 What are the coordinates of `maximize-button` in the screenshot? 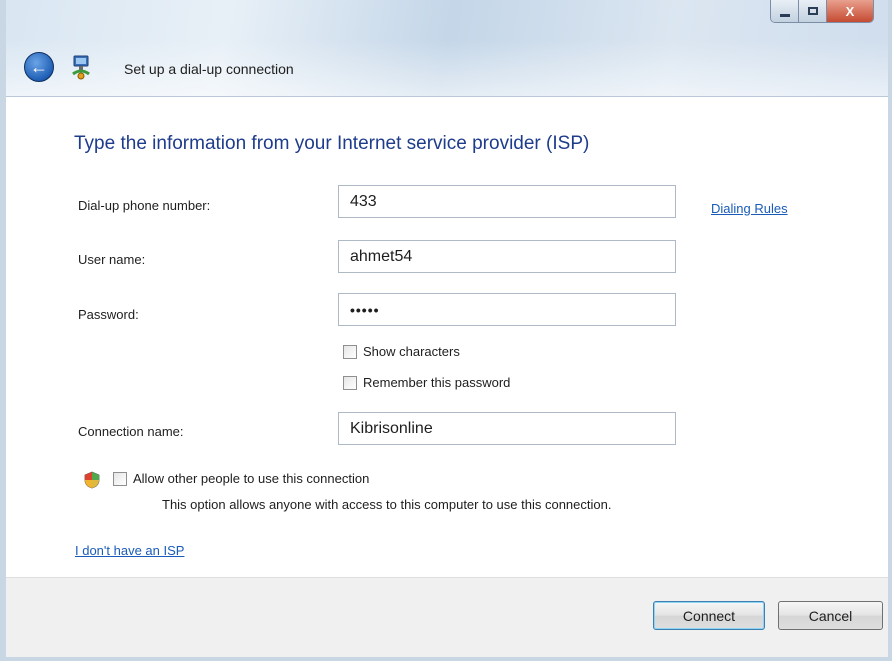 It's located at (813, 11).